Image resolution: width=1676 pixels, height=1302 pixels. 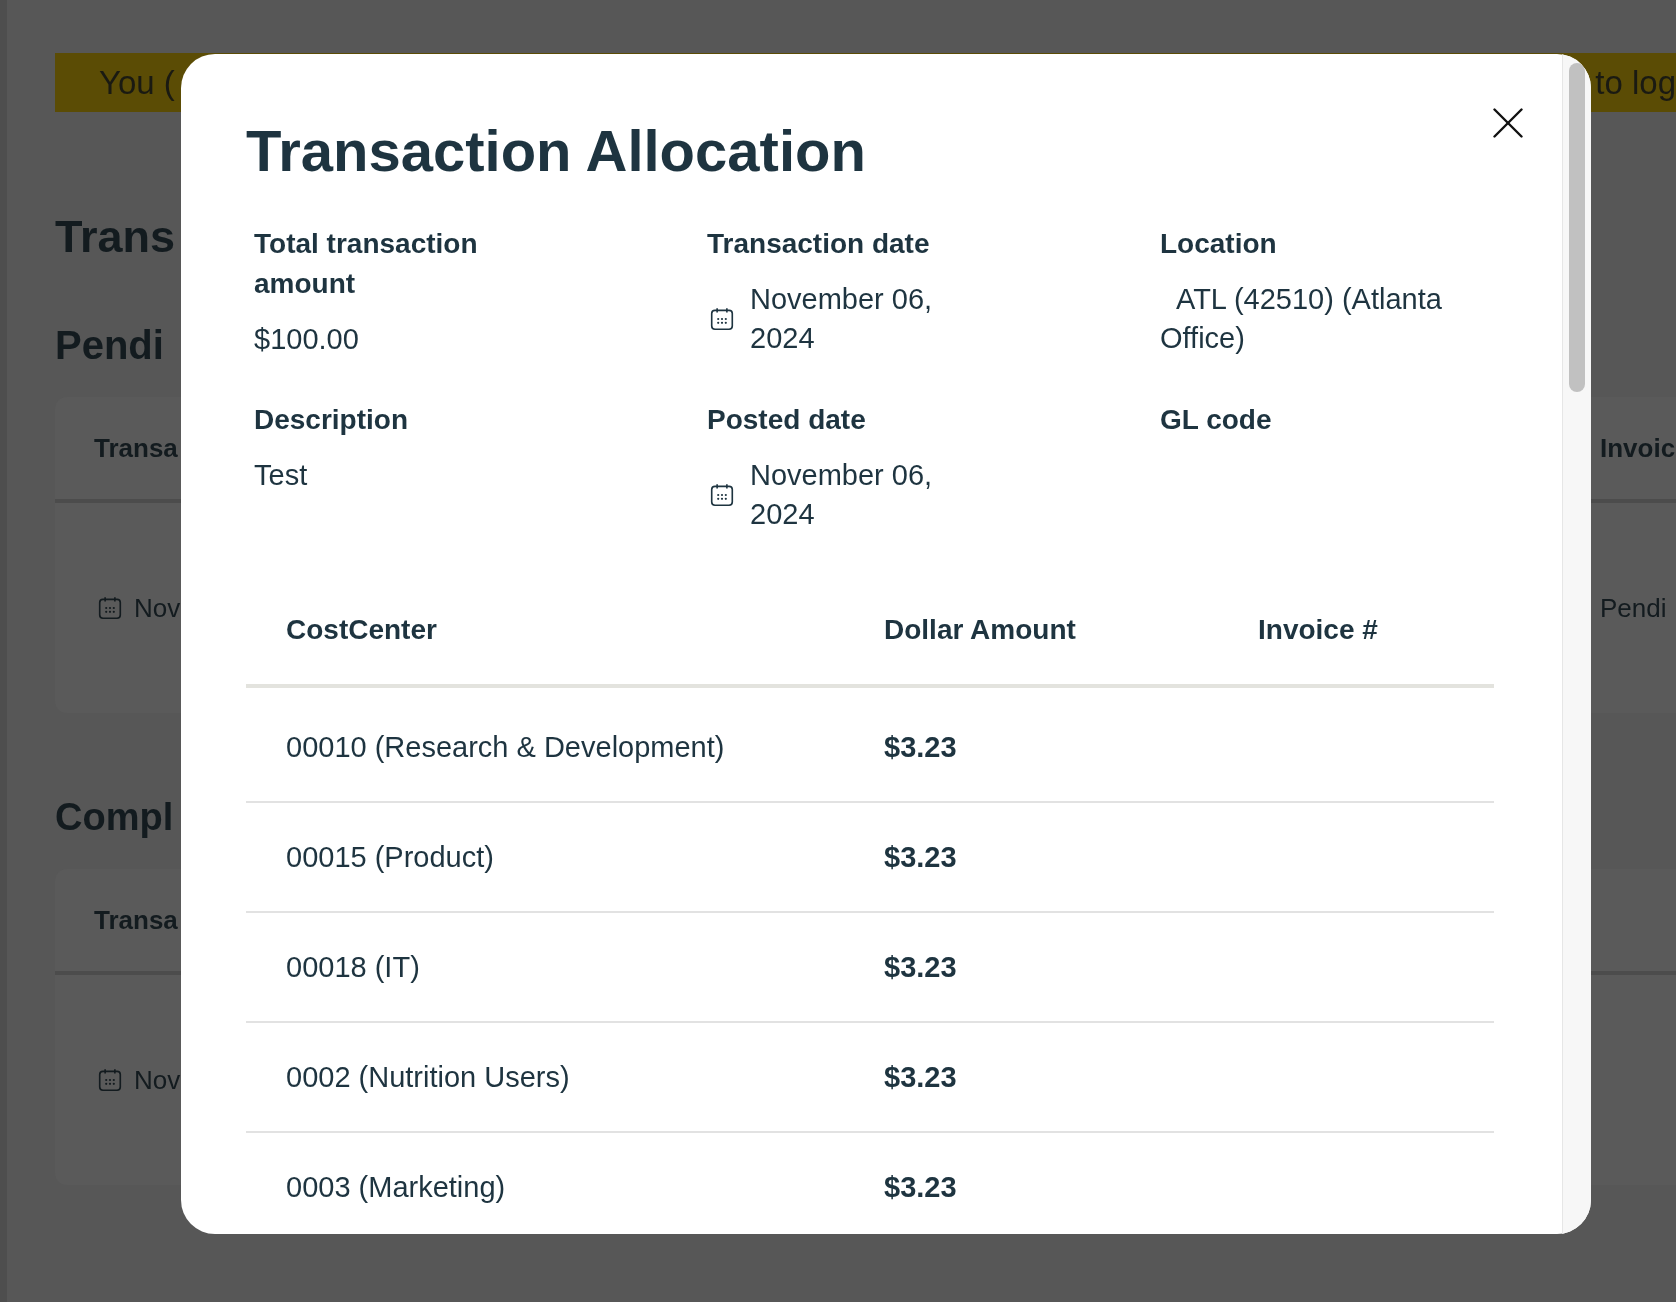 What do you see at coordinates (109, 345) in the screenshot?
I see `section-title: Pendi` at bounding box center [109, 345].